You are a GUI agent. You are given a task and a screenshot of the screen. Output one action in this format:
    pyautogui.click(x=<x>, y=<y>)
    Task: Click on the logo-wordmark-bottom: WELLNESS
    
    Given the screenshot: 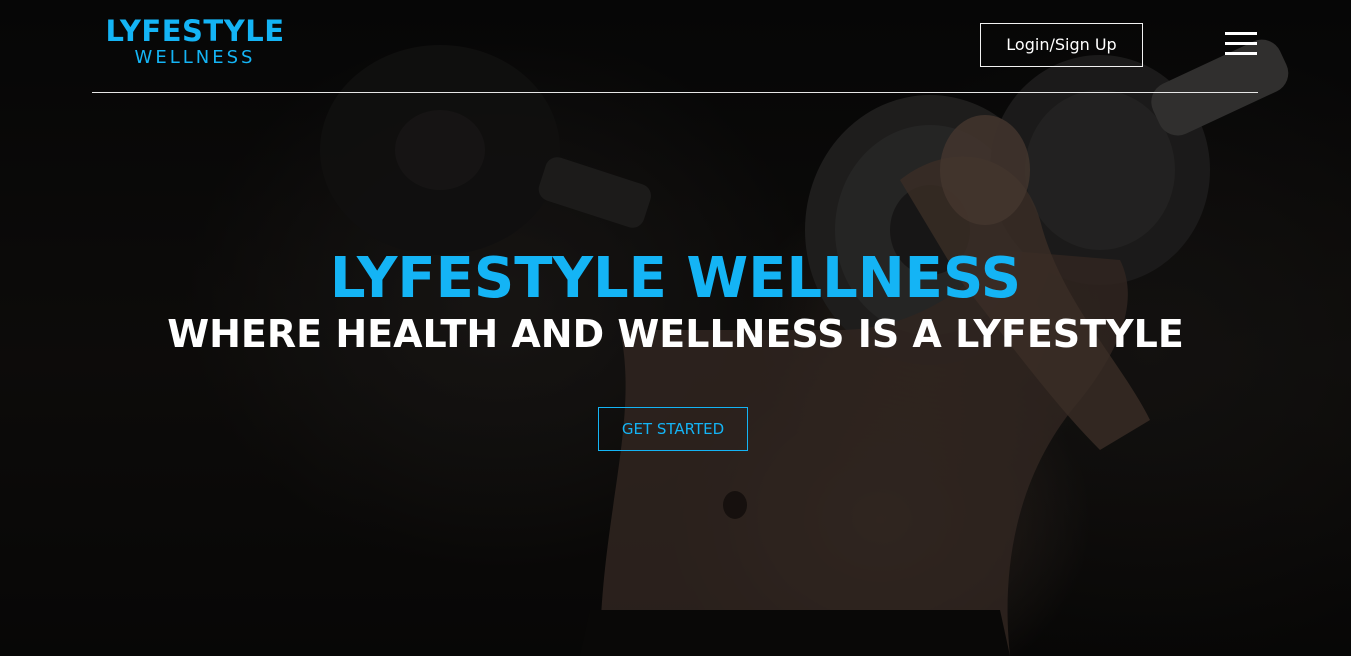 What is the action you would take?
    pyautogui.click(x=195, y=57)
    